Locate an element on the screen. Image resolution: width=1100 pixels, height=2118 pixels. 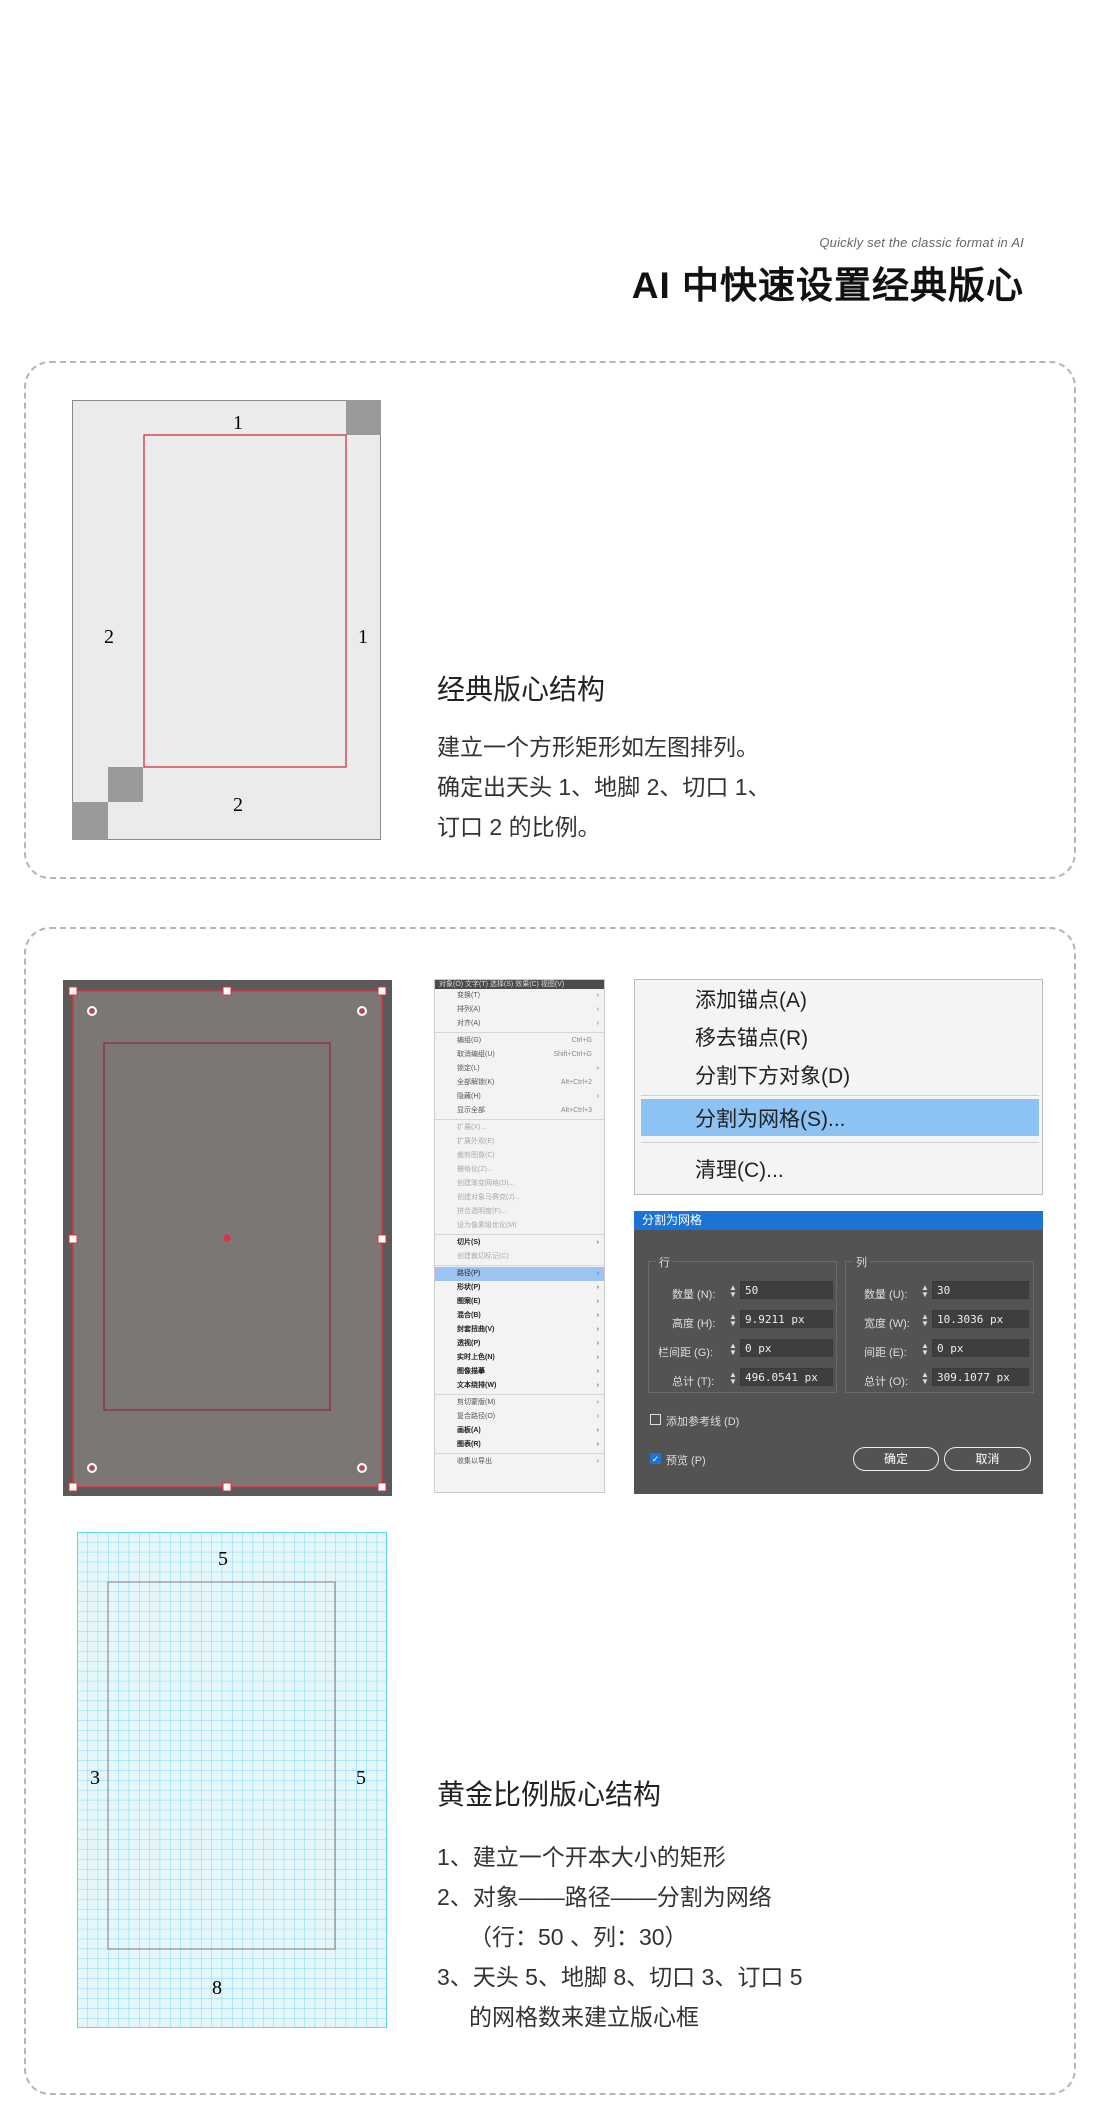
menu-item-label: 设为像素级优化(M) is located at coordinates (487, 1225).